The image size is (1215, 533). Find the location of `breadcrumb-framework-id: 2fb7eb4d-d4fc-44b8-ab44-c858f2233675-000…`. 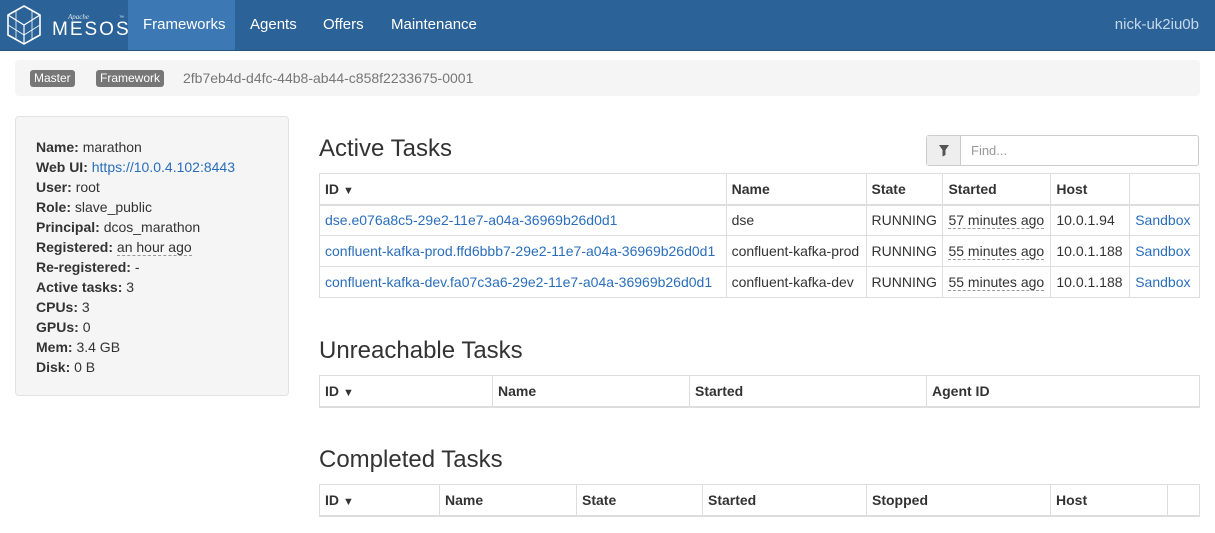

breadcrumb-framework-id: 2fb7eb4d-d4fc-44b8-ab44-c858f2233675-000… is located at coordinates (328, 78).